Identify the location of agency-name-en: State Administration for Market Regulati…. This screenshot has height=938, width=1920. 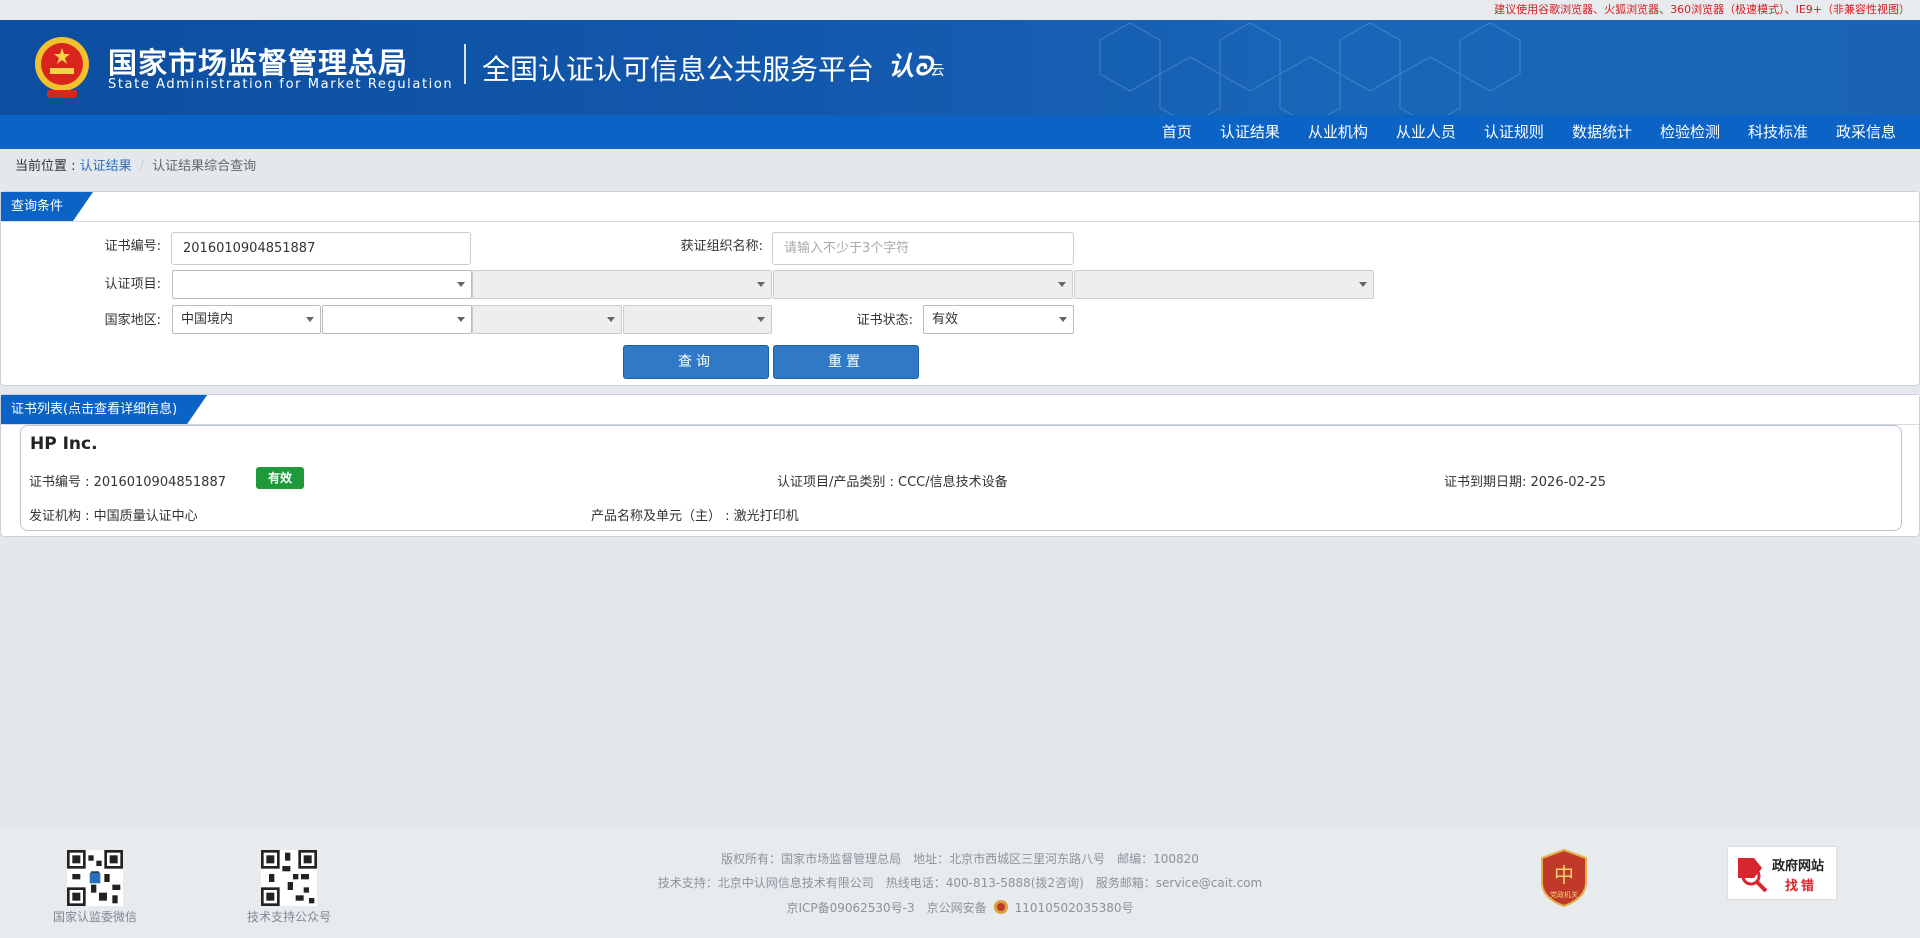
(281, 84).